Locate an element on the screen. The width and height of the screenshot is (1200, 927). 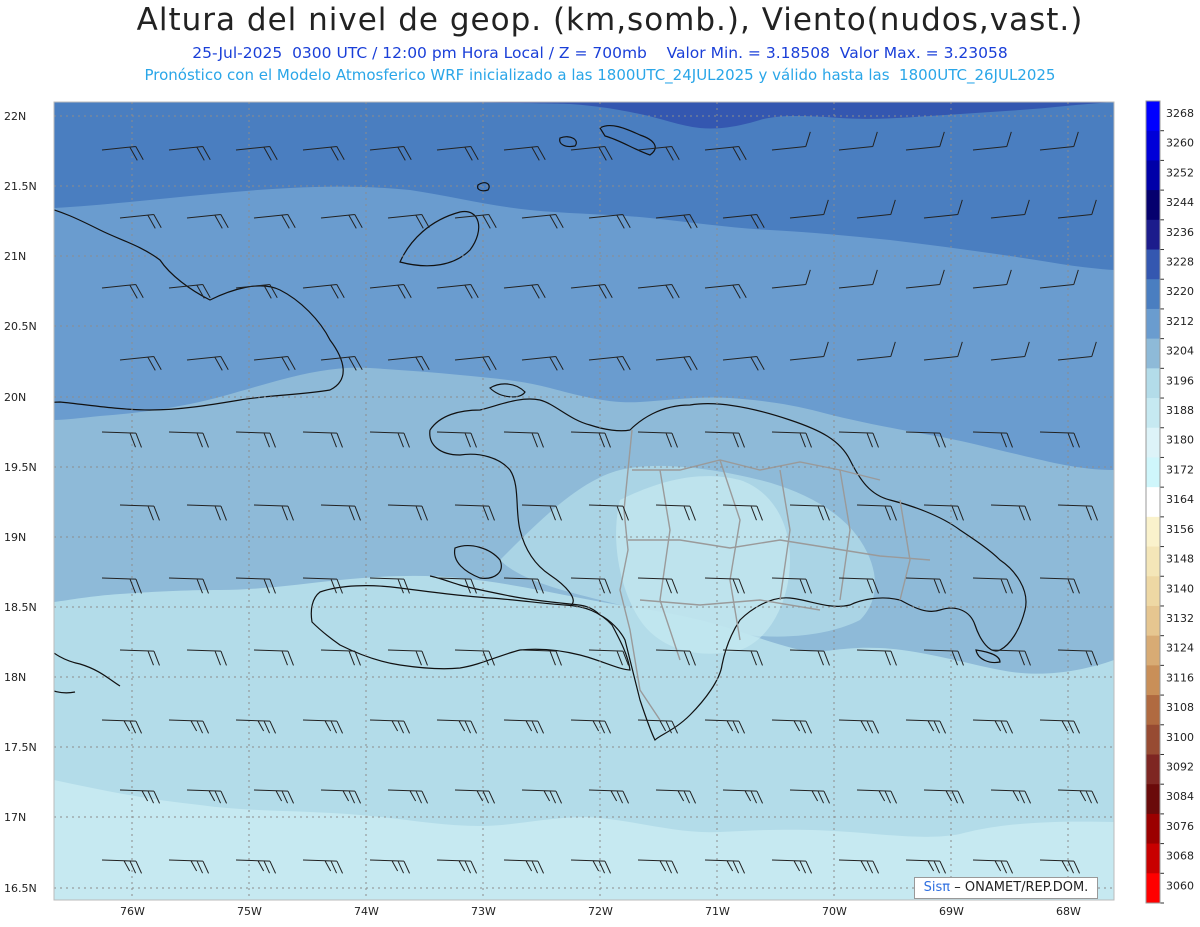
colorbar-label: 3092 is located at coordinates (1180, 766).